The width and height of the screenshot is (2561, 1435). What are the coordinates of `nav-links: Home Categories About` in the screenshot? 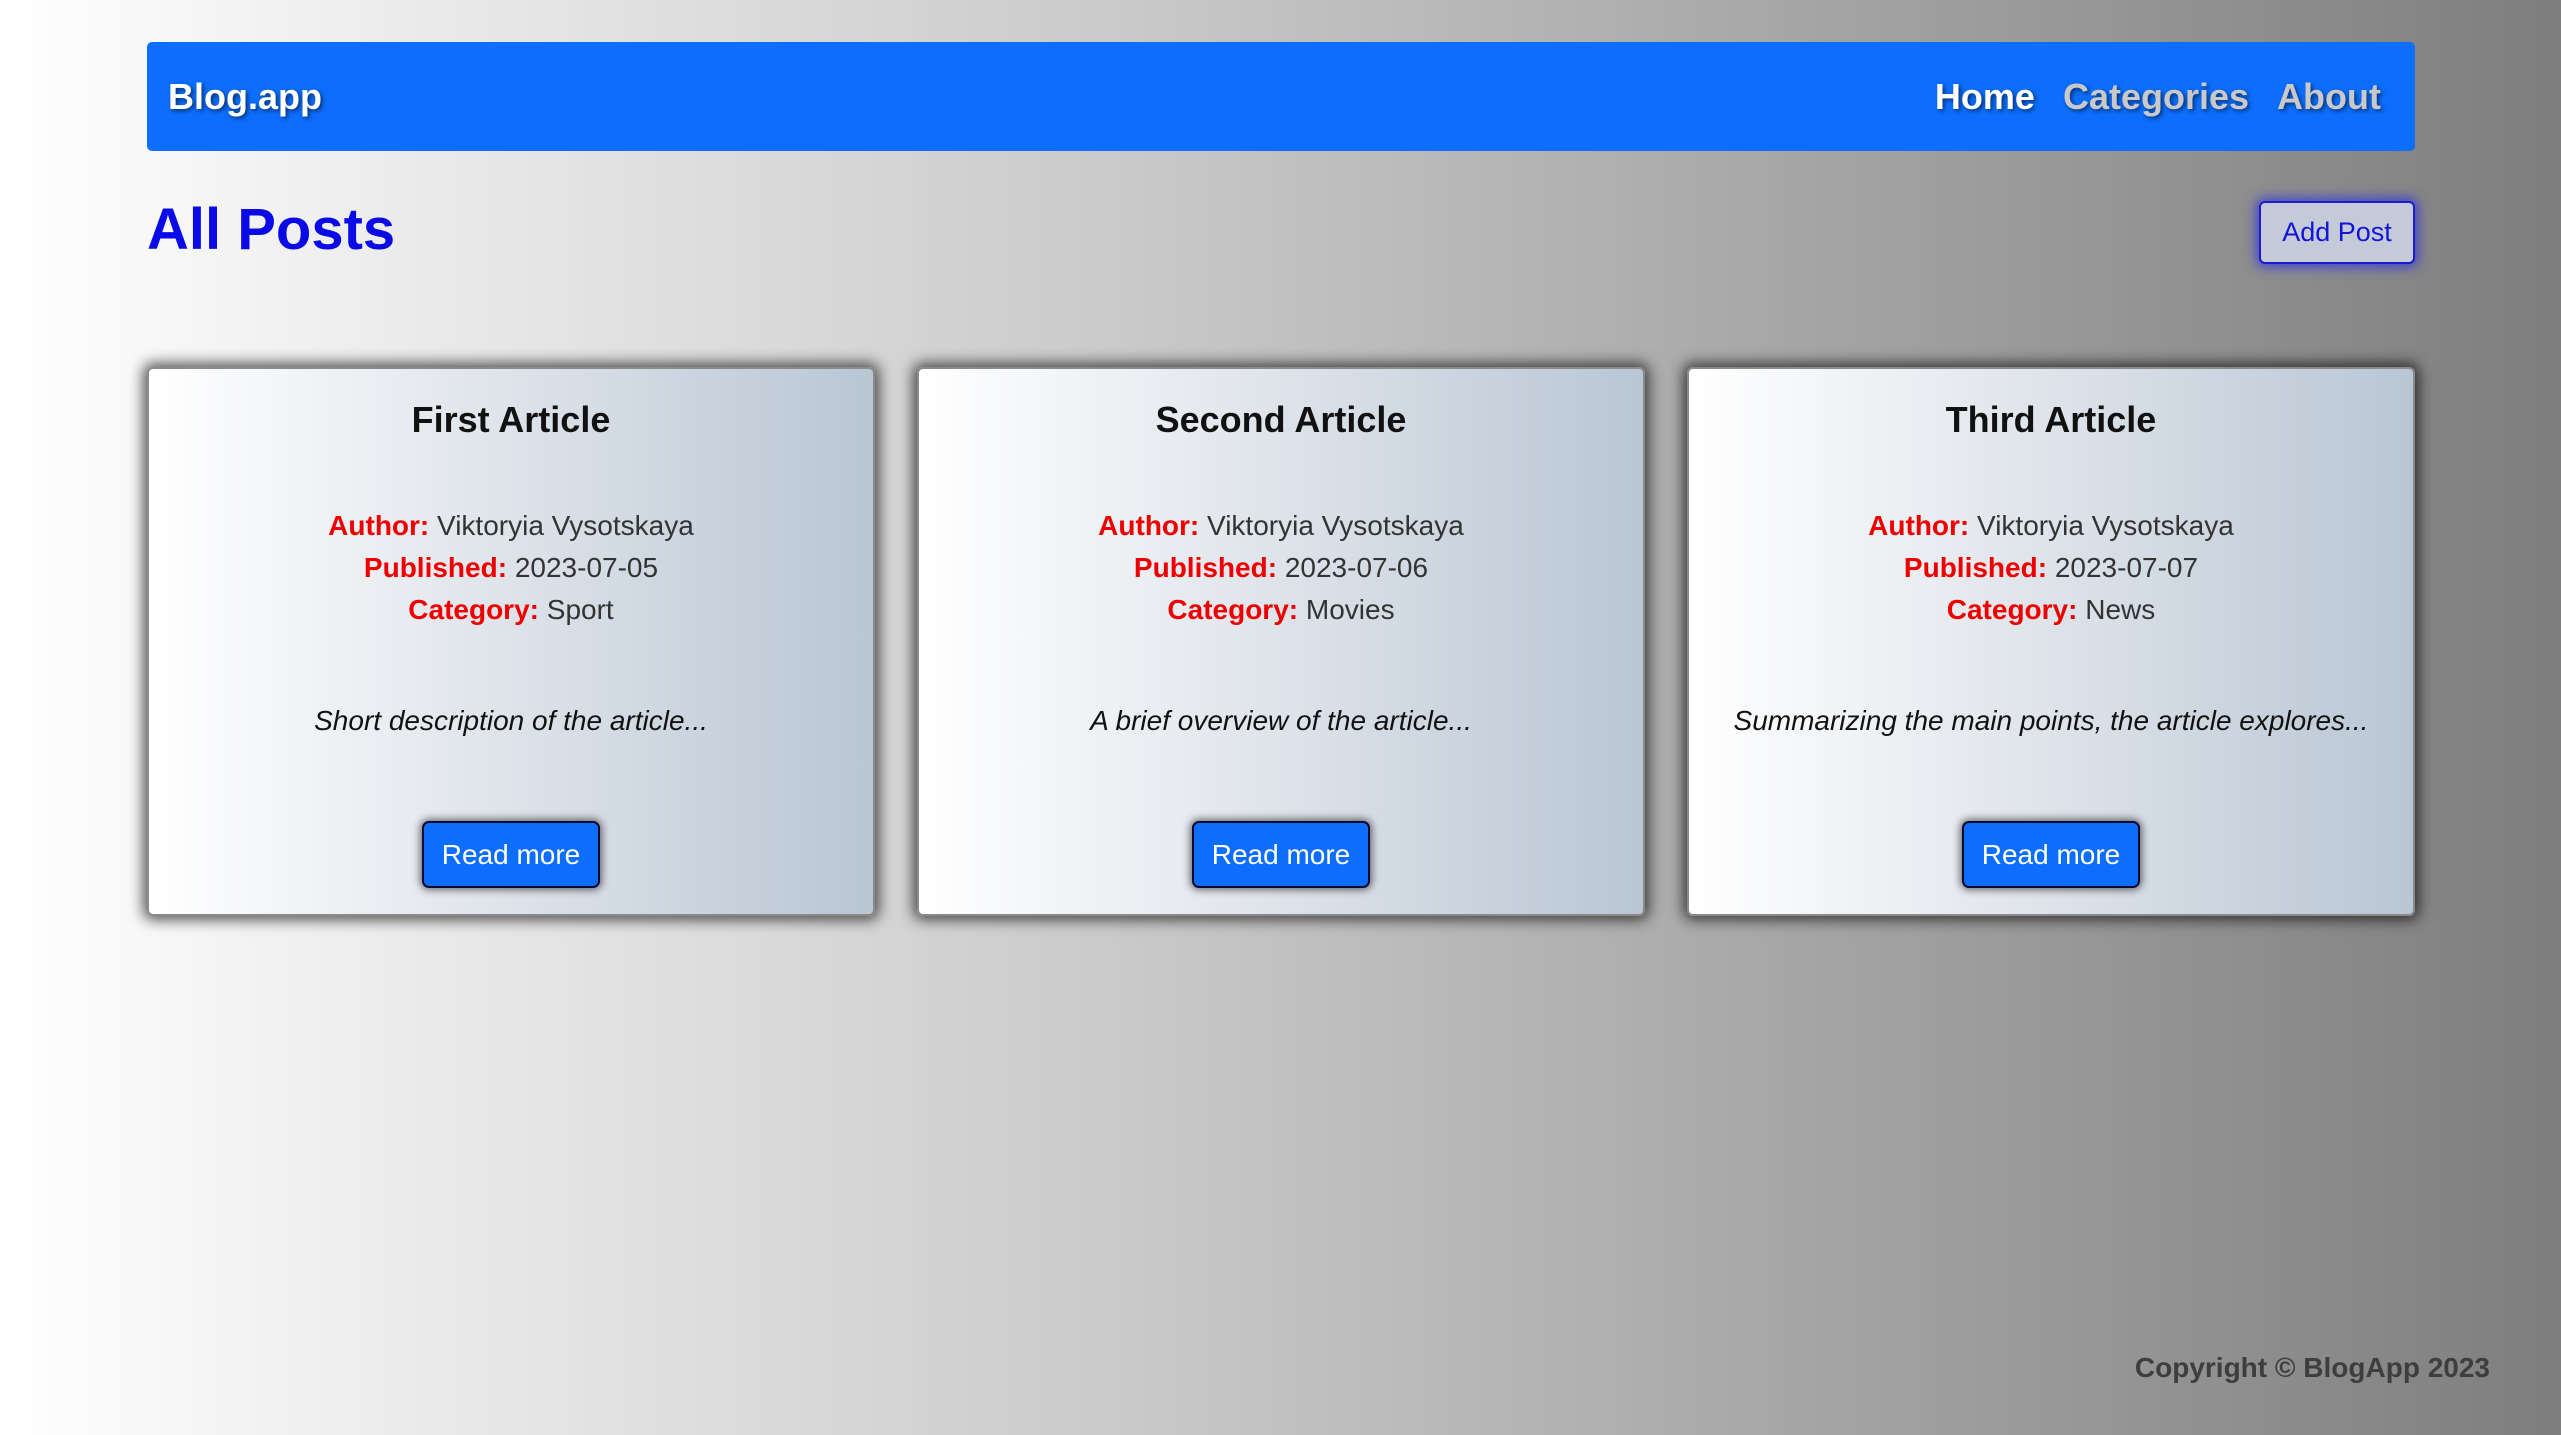 It's located at (2158, 97).